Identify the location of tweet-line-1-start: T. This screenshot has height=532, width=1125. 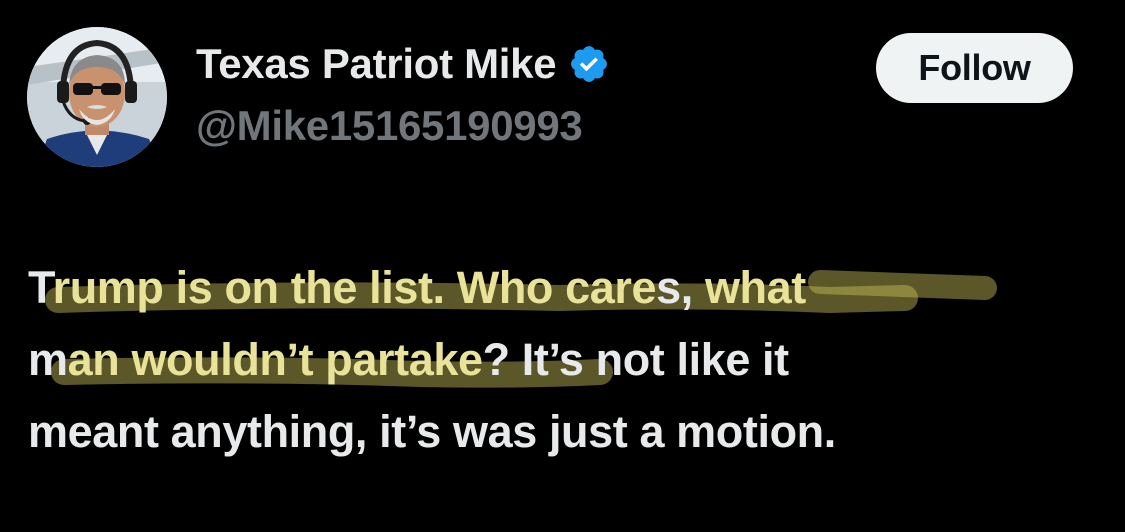
(40, 287).